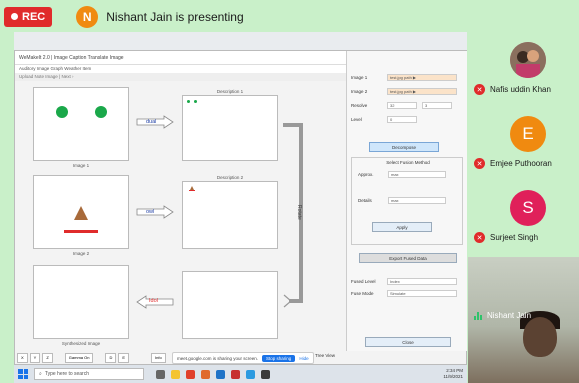 The width and height of the screenshot is (579, 383). What do you see at coordinates (160, 374) in the screenshot?
I see `task-view-icon` at bounding box center [160, 374].